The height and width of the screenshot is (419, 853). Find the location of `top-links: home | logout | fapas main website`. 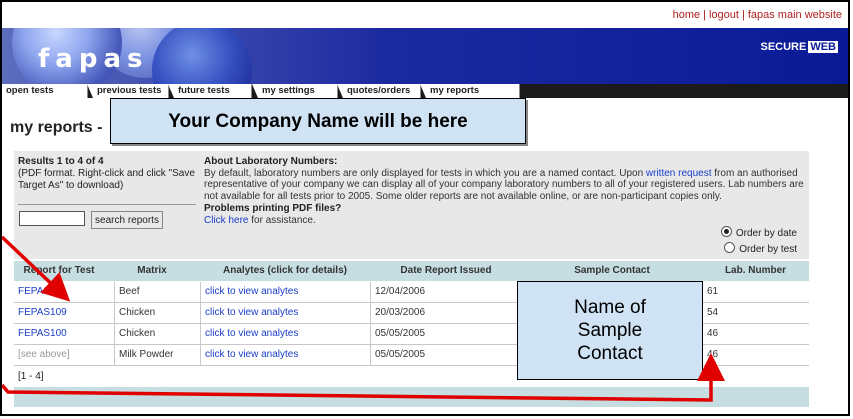

top-links: home | logout | fapas main website is located at coordinates (757, 15).